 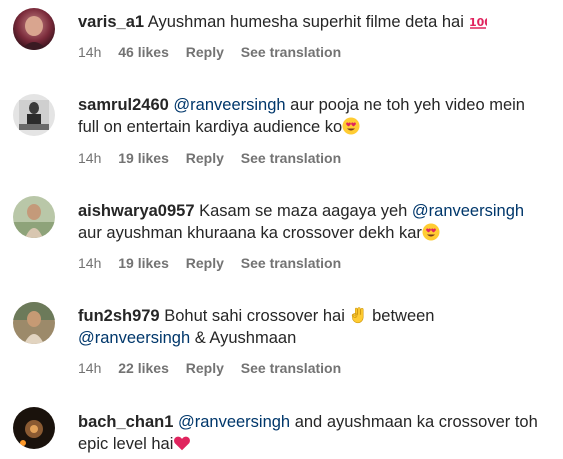 I want to click on comment-body-middle: between, so click(x=403, y=316).